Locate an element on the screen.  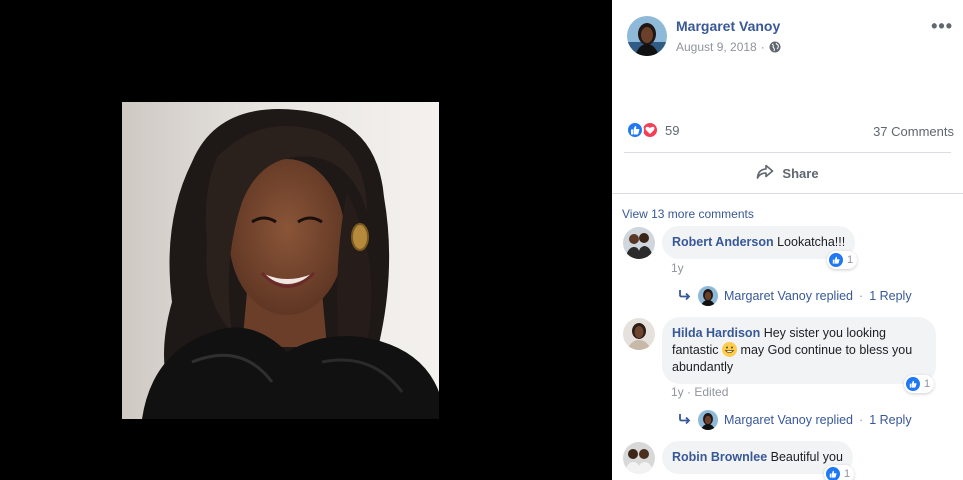
post-meta: August 9, 2018 · is located at coordinates (728, 47).